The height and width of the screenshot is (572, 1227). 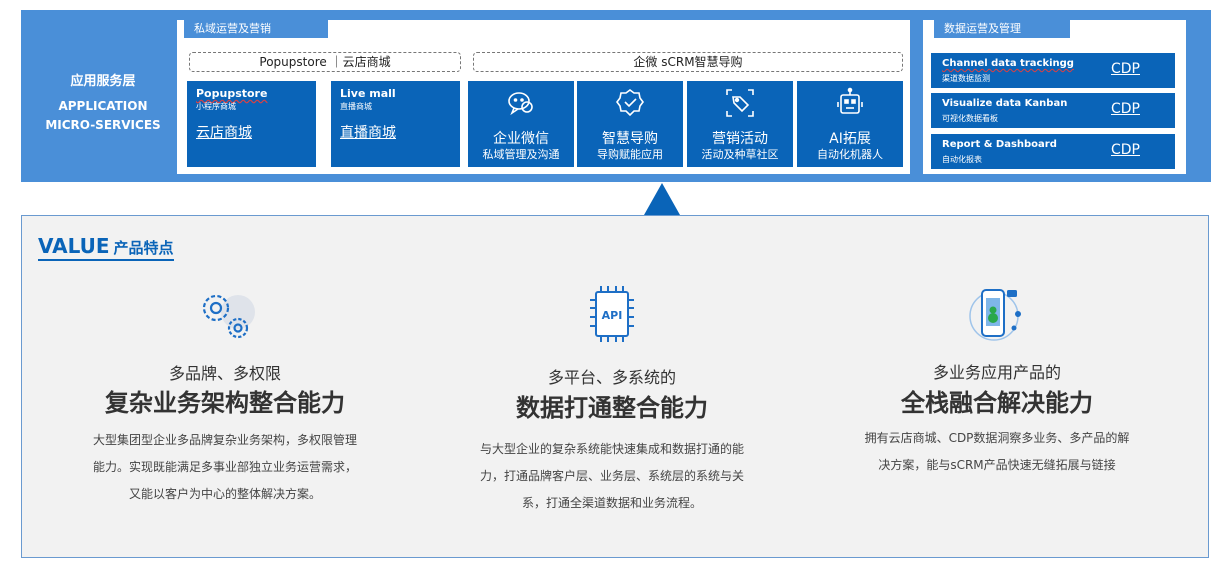 I want to click on app-layer-en-1: APPLICATION, so click(x=103, y=106).